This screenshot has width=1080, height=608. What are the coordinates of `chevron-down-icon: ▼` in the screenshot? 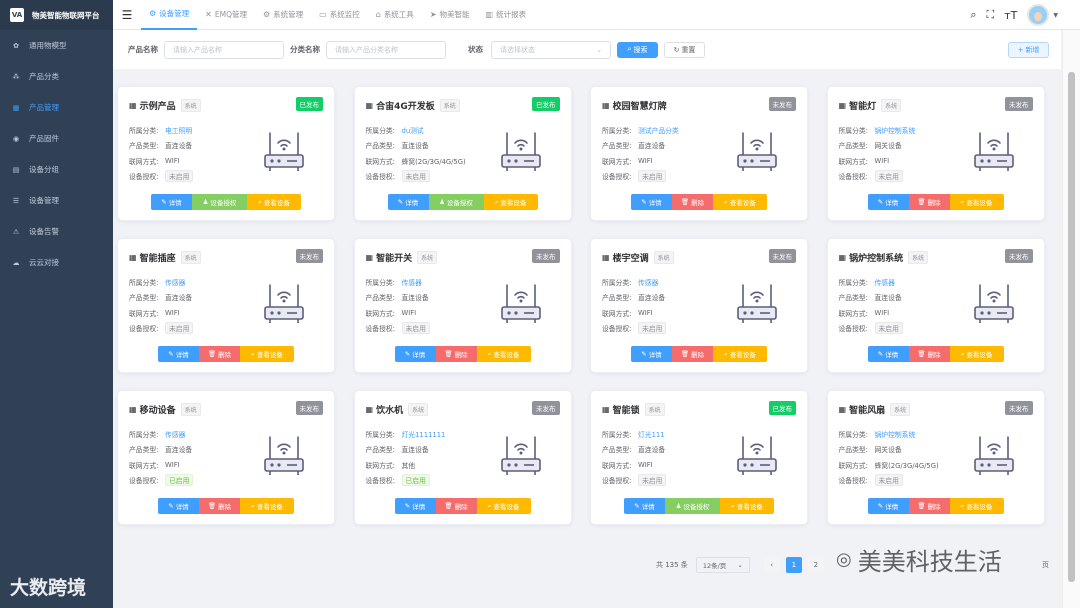 It's located at (1055, 15).